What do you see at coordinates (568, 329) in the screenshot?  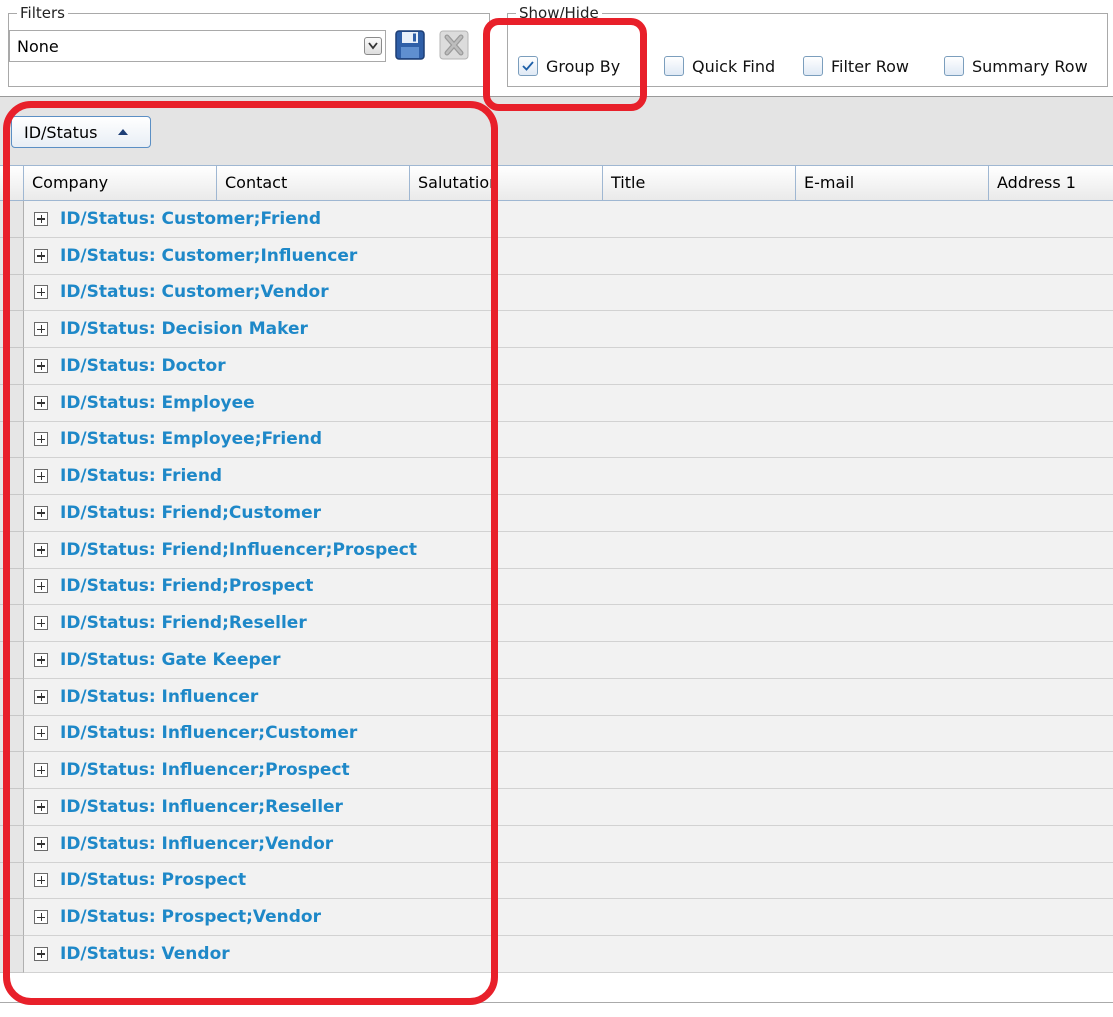 I see `group-row: ID/Status: Decision Maker` at bounding box center [568, 329].